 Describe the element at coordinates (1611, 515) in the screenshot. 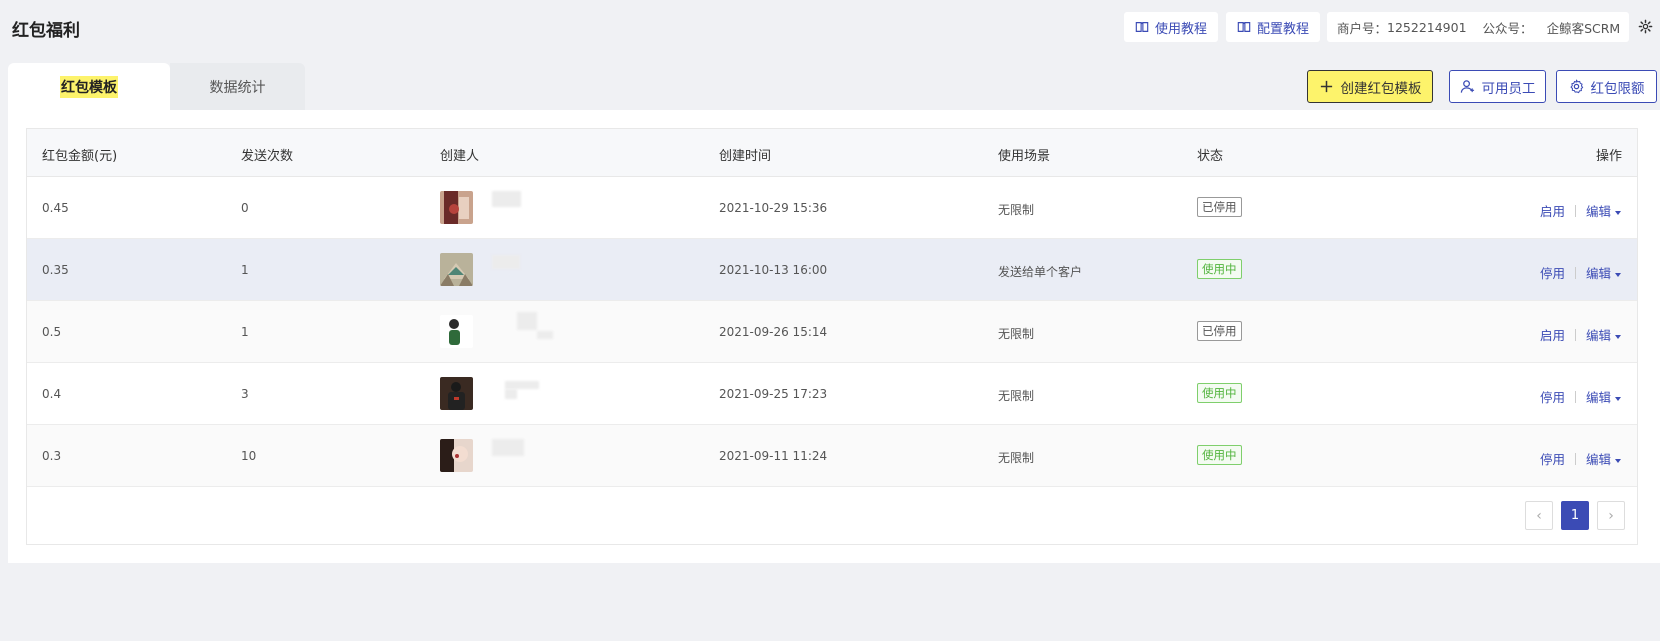

I see `next-page-button: ›` at that location.